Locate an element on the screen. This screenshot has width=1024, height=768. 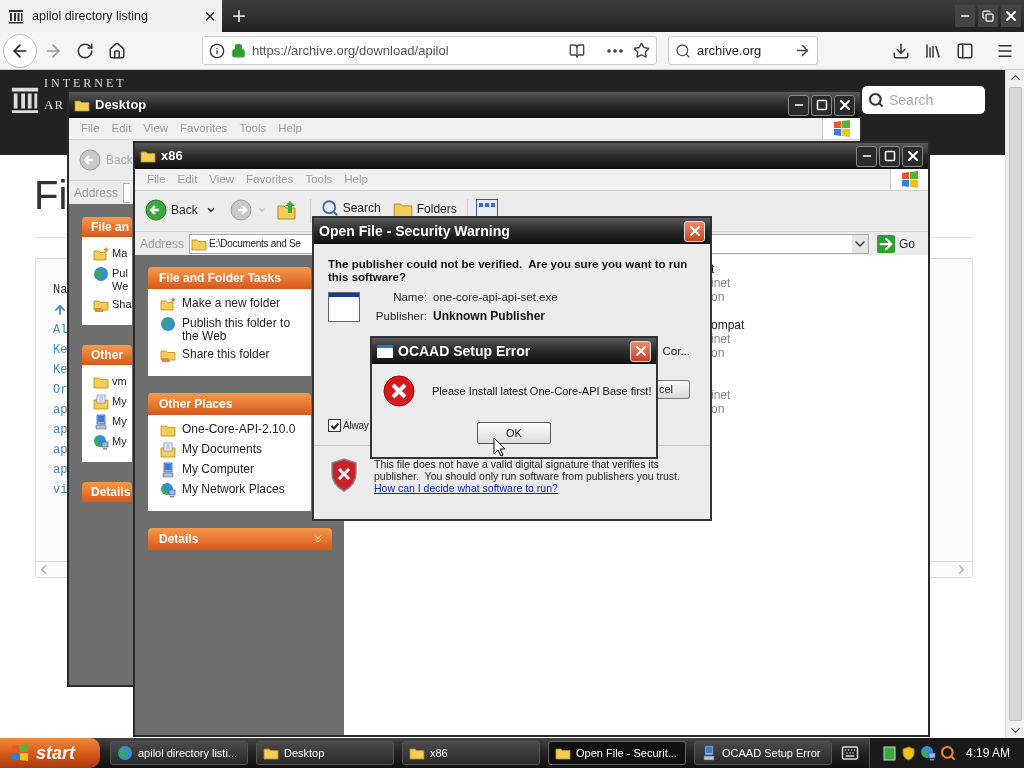
back-button: Back is located at coordinates (184, 210).